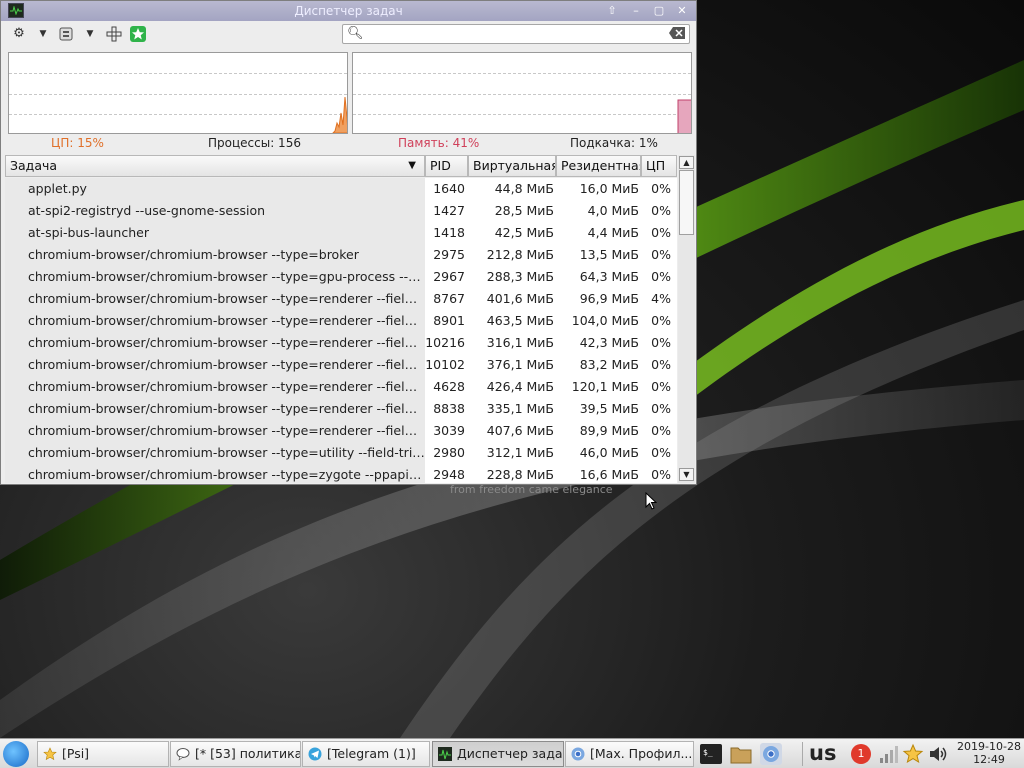 The width and height of the screenshot is (1024, 768). What do you see at coordinates (861, 754) in the screenshot?
I see `notification-badge: 1` at bounding box center [861, 754].